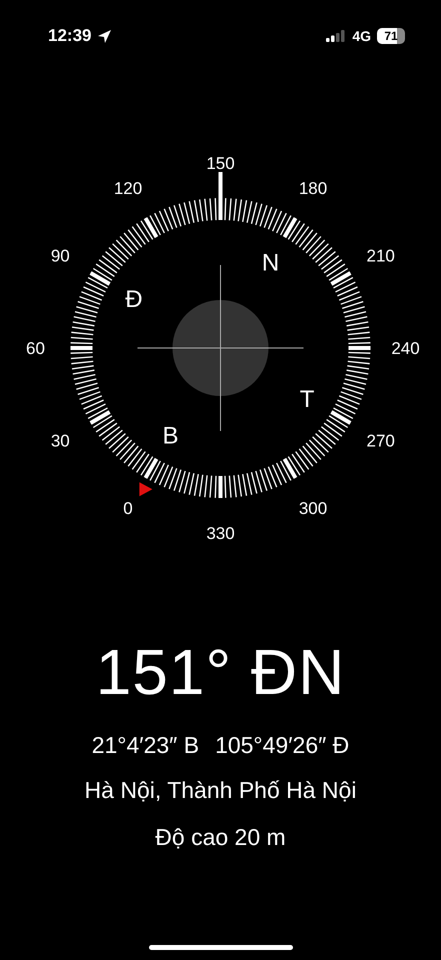 The width and height of the screenshot is (441, 960). I want to click on cardinal-letter: N, so click(271, 262).